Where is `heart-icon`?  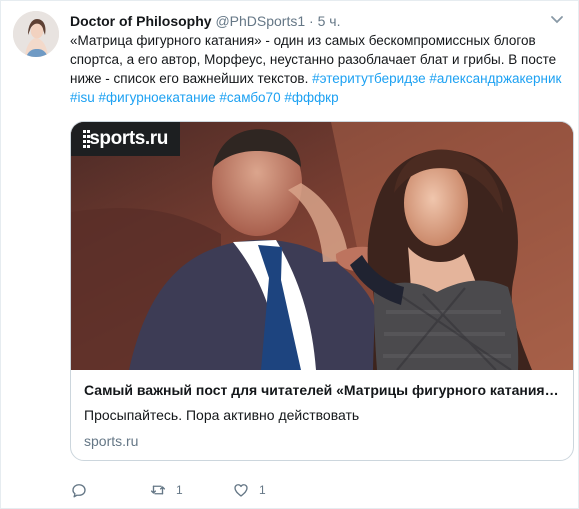
heart-icon is located at coordinates (241, 490).